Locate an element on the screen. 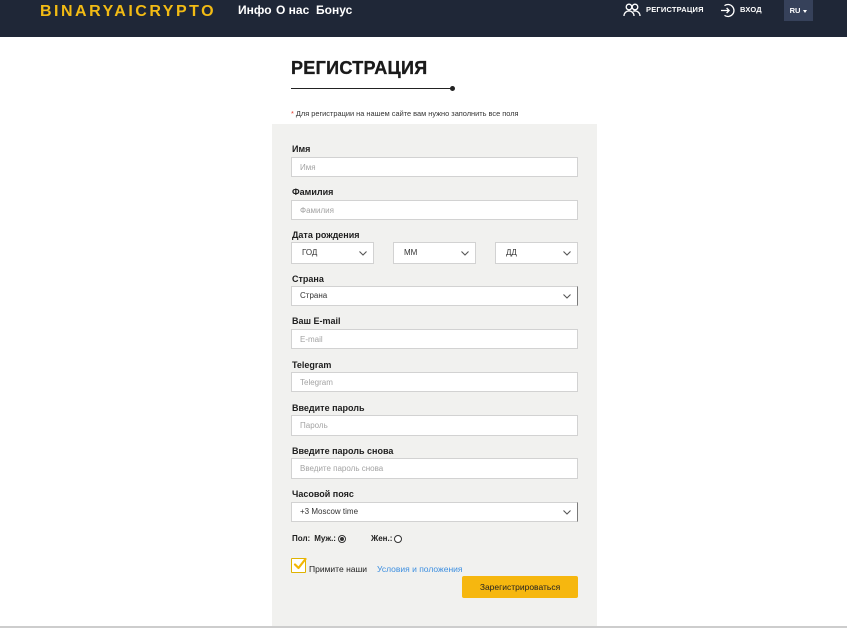  users-icon is located at coordinates (632, 10).